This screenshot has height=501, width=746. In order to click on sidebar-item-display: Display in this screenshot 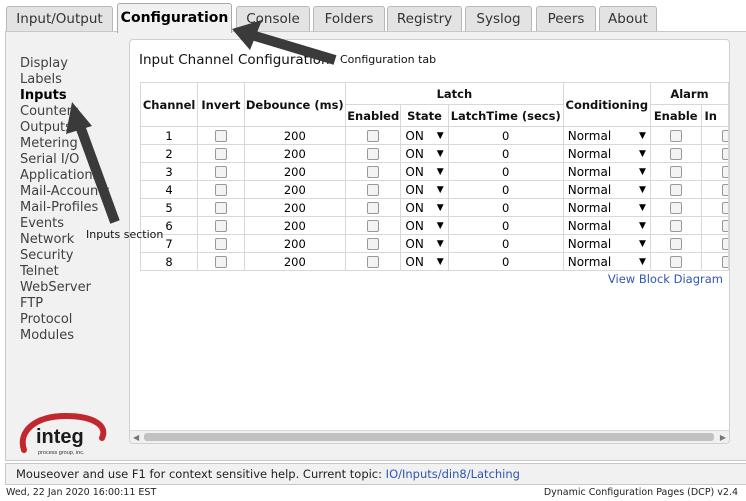, I will do `click(75, 64)`.